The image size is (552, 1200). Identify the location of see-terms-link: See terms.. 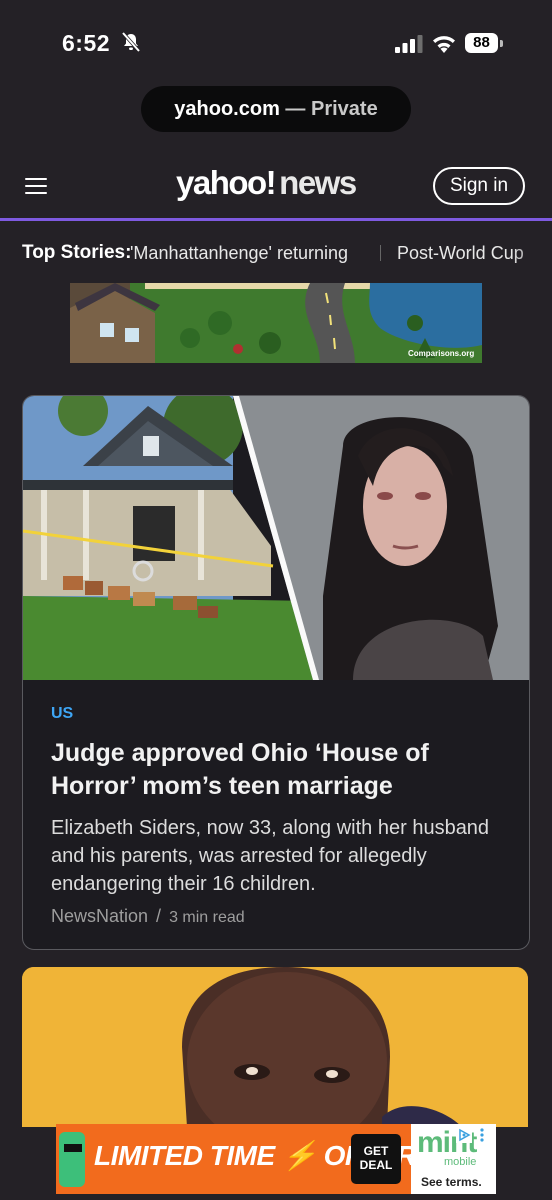
(451, 1182).